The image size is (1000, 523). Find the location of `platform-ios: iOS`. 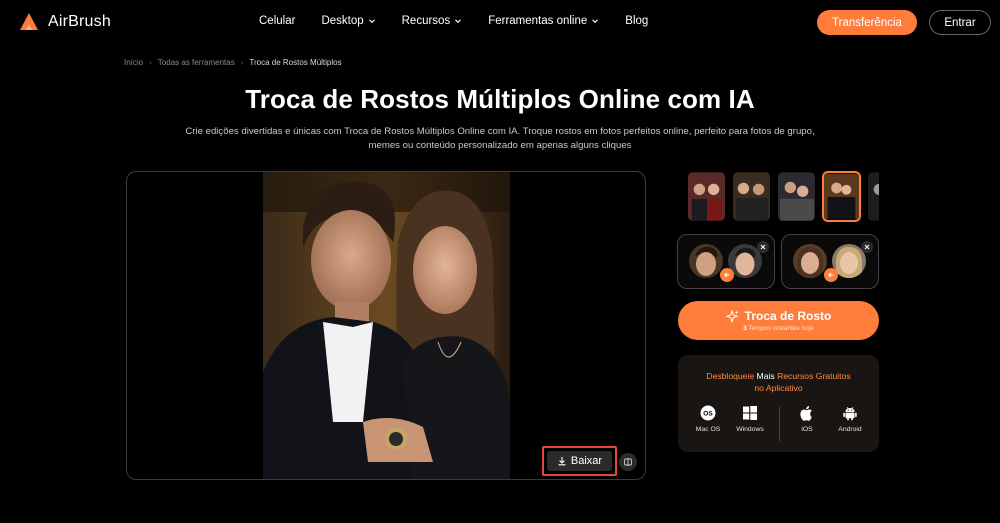

platform-ios: iOS is located at coordinates (807, 419).